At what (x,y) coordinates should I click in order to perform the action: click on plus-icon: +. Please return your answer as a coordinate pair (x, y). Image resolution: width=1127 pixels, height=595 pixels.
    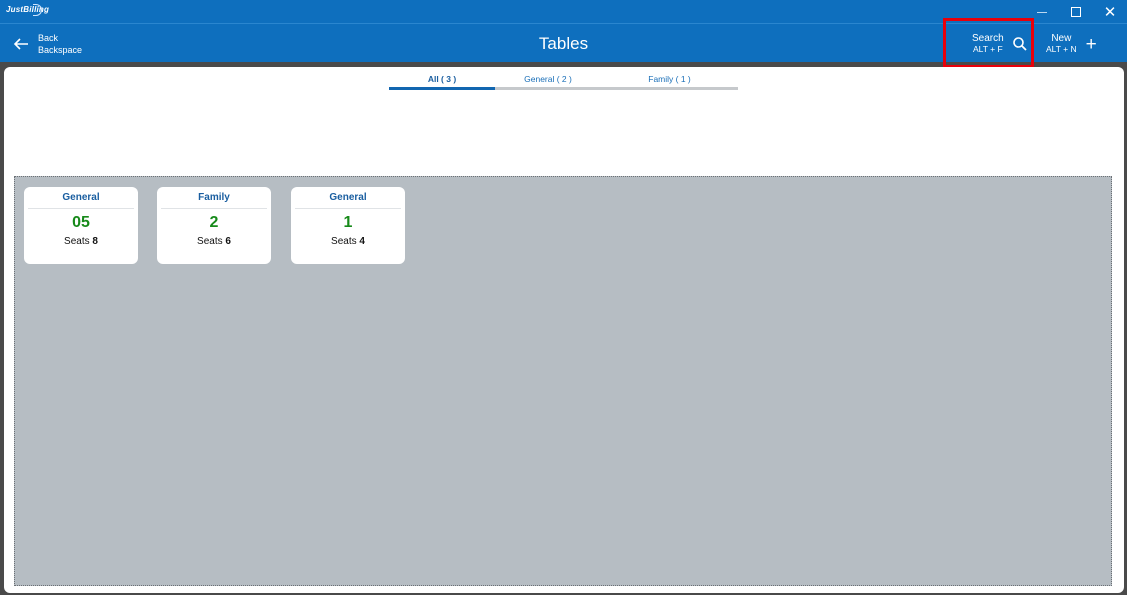
    Looking at the image, I should click on (1091, 44).